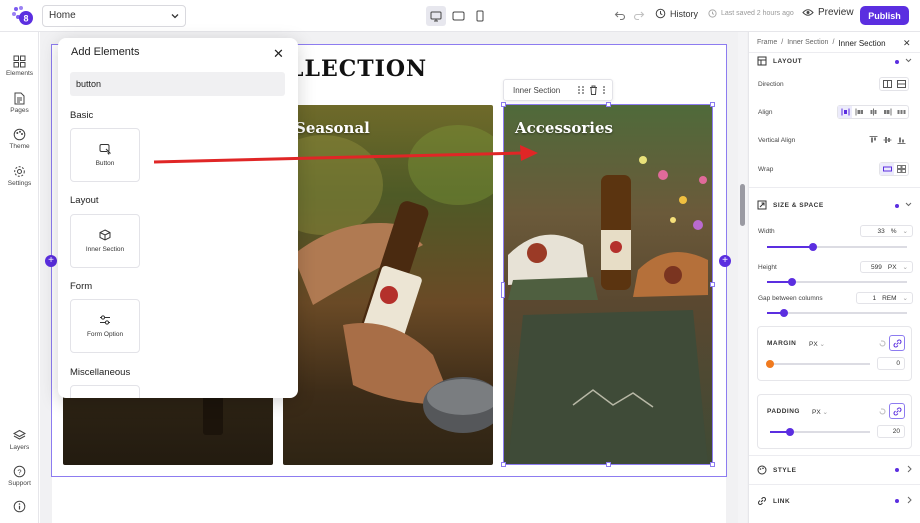 This screenshot has height=523, width=920. What do you see at coordinates (608, 464) in the screenshot?
I see `resize-handle-b` at bounding box center [608, 464].